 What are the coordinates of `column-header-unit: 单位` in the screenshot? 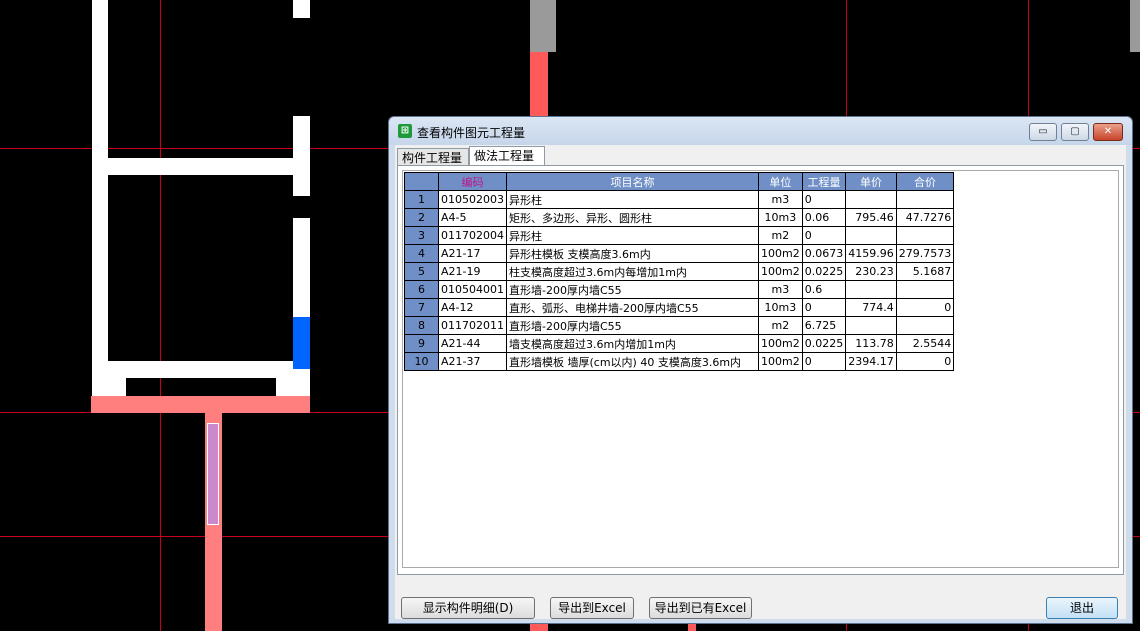 It's located at (780, 181).